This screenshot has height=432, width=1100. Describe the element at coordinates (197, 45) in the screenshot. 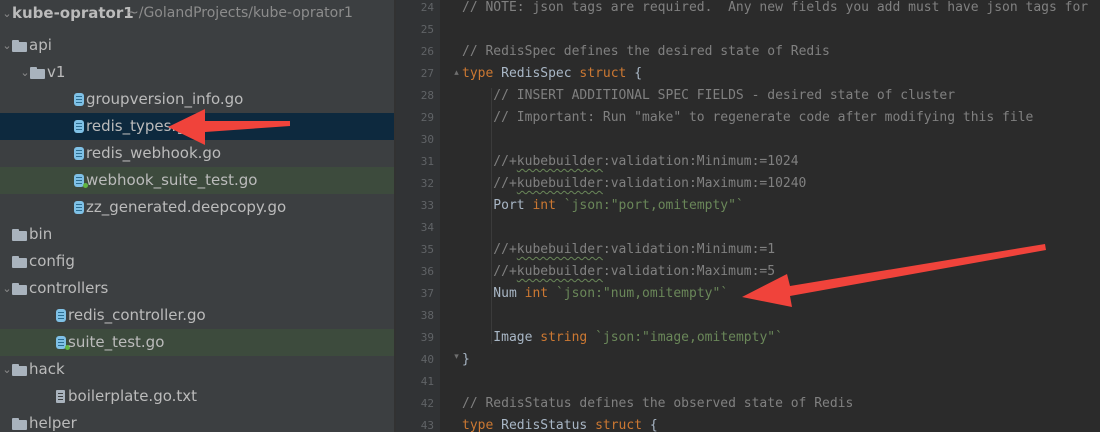

I see `tree-folder-row: ⌄ api` at that location.